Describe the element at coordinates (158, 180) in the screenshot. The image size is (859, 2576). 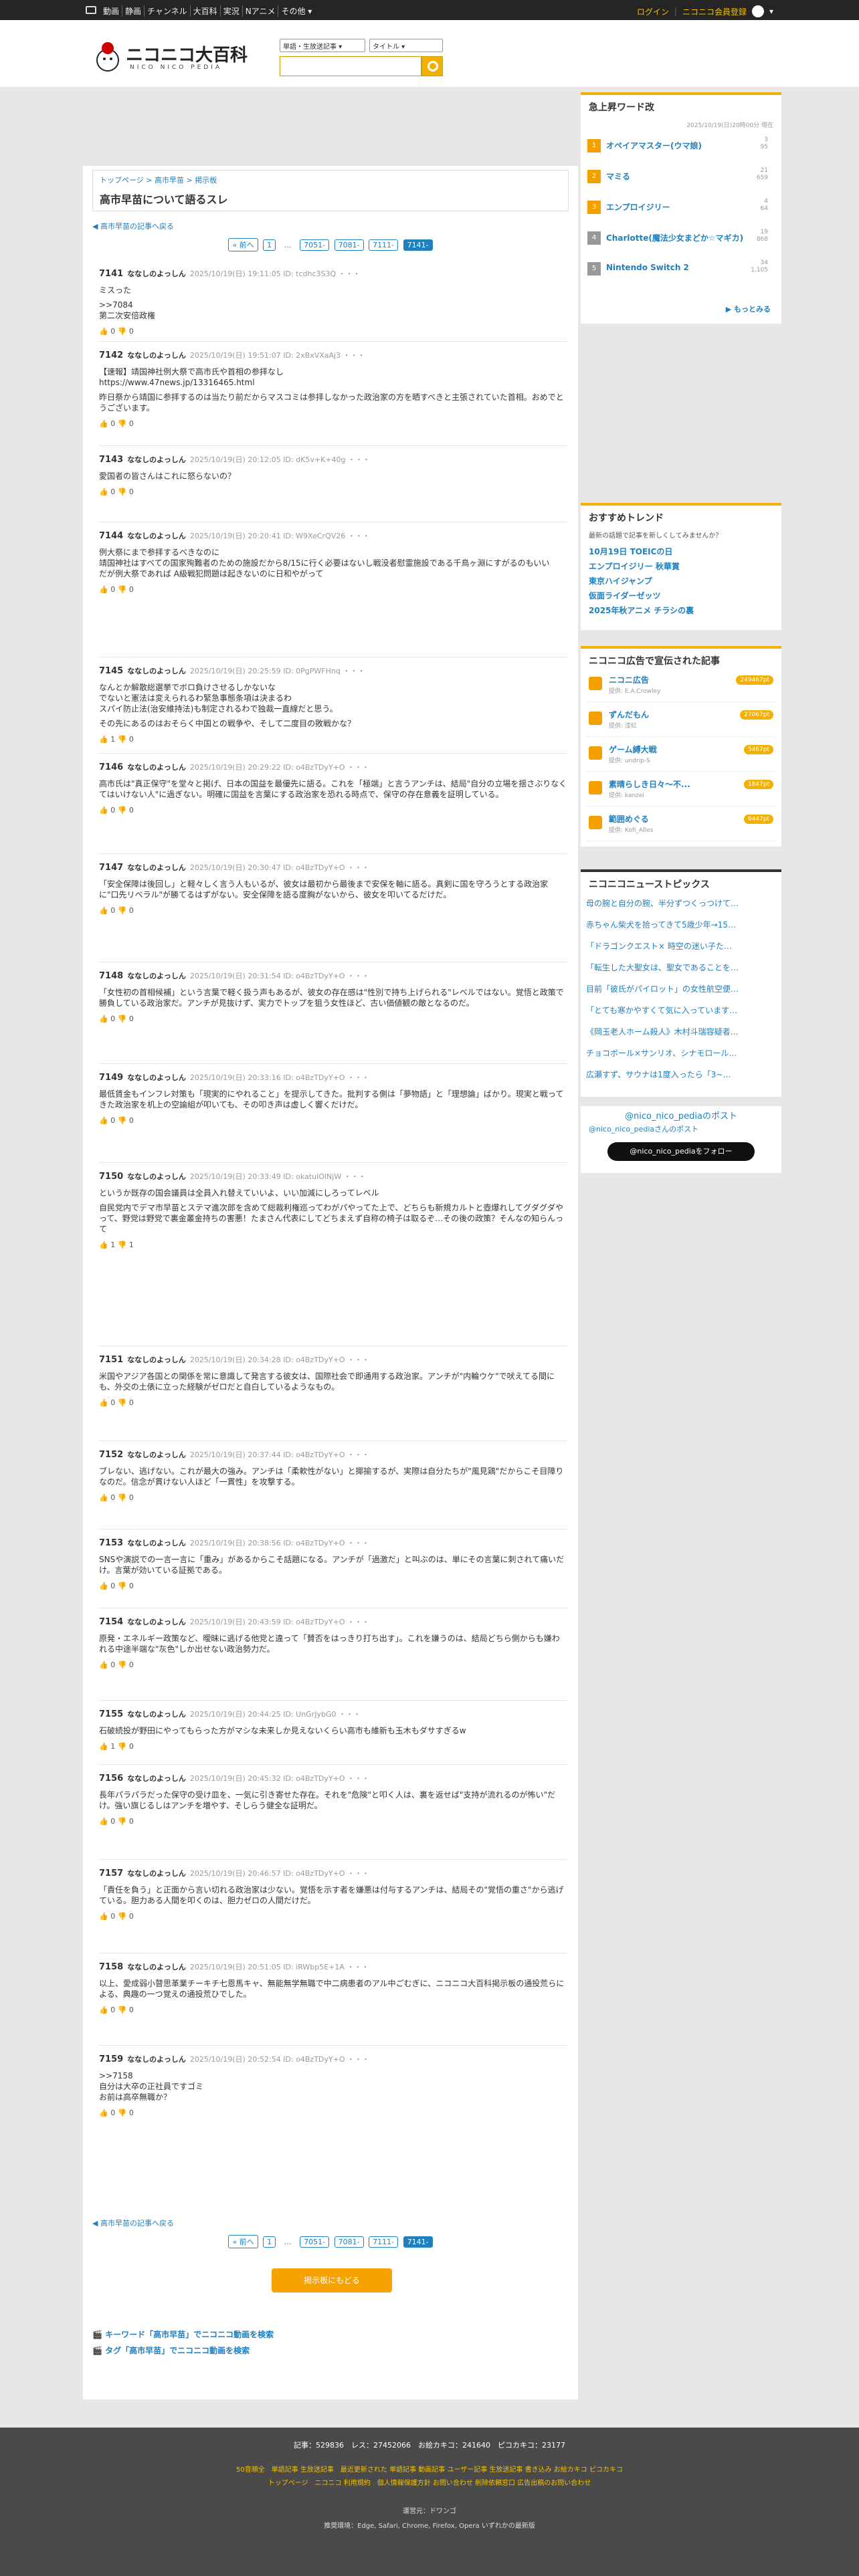
I see `breadcrumb: トップページ > 高市早苗 > 掲示板` at that location.